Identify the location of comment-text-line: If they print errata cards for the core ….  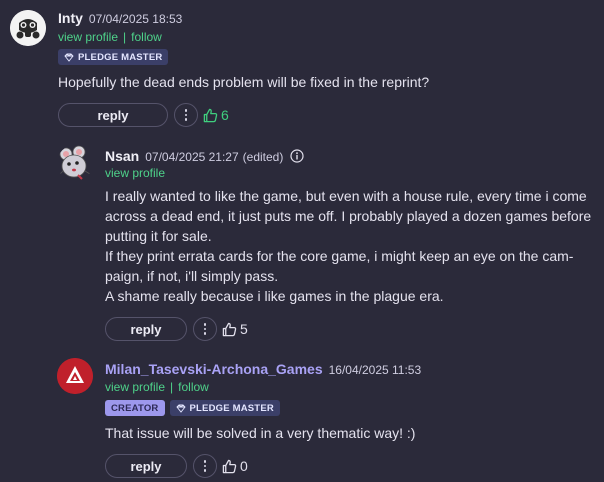
(339, 256).